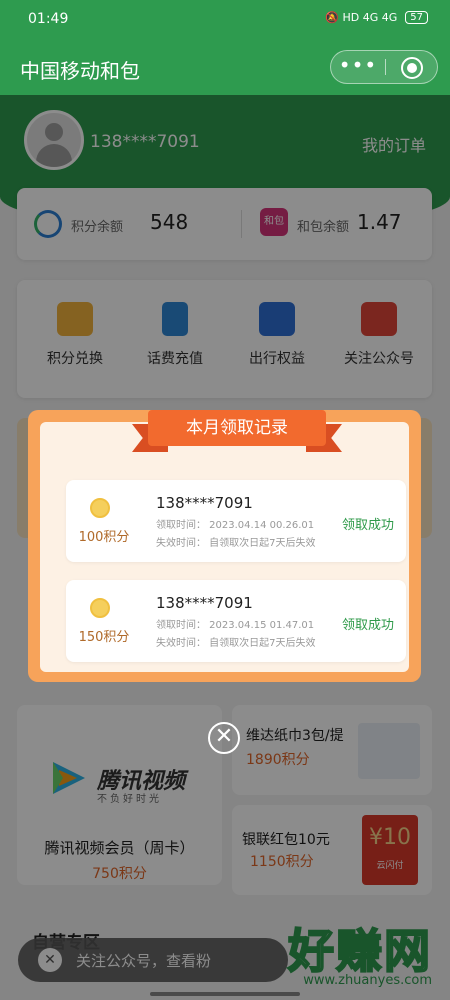 The image size is (450, 1000). What do you see at coordinates (412, 68) in the screenshot?
I see `circle-target-icon` at bounding box center [412, 68].